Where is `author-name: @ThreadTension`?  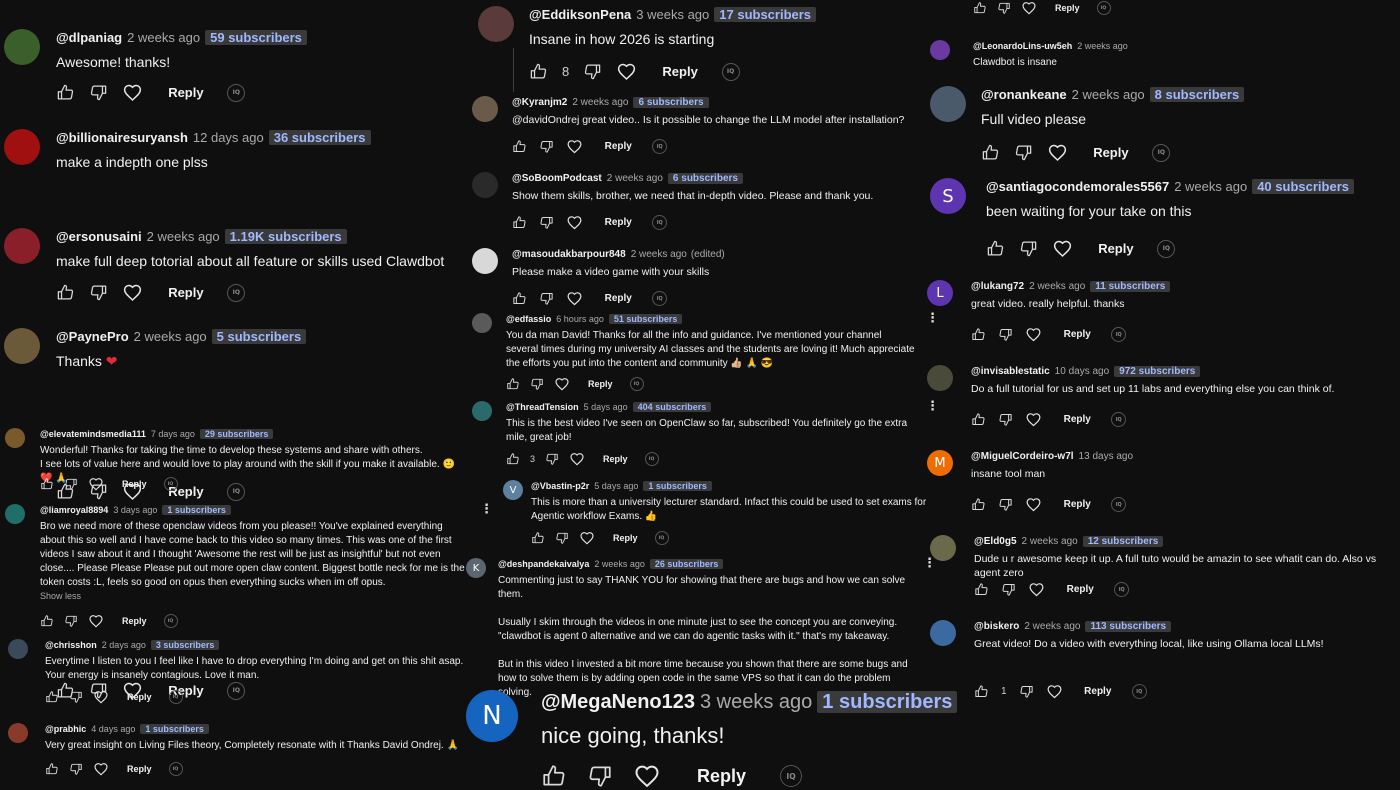 author-name: @ThreadTension is located at coordinates (542, 407).